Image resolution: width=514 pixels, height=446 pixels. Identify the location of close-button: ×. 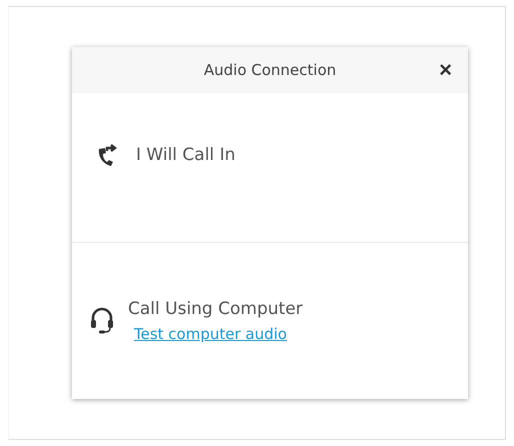
(445, 70).